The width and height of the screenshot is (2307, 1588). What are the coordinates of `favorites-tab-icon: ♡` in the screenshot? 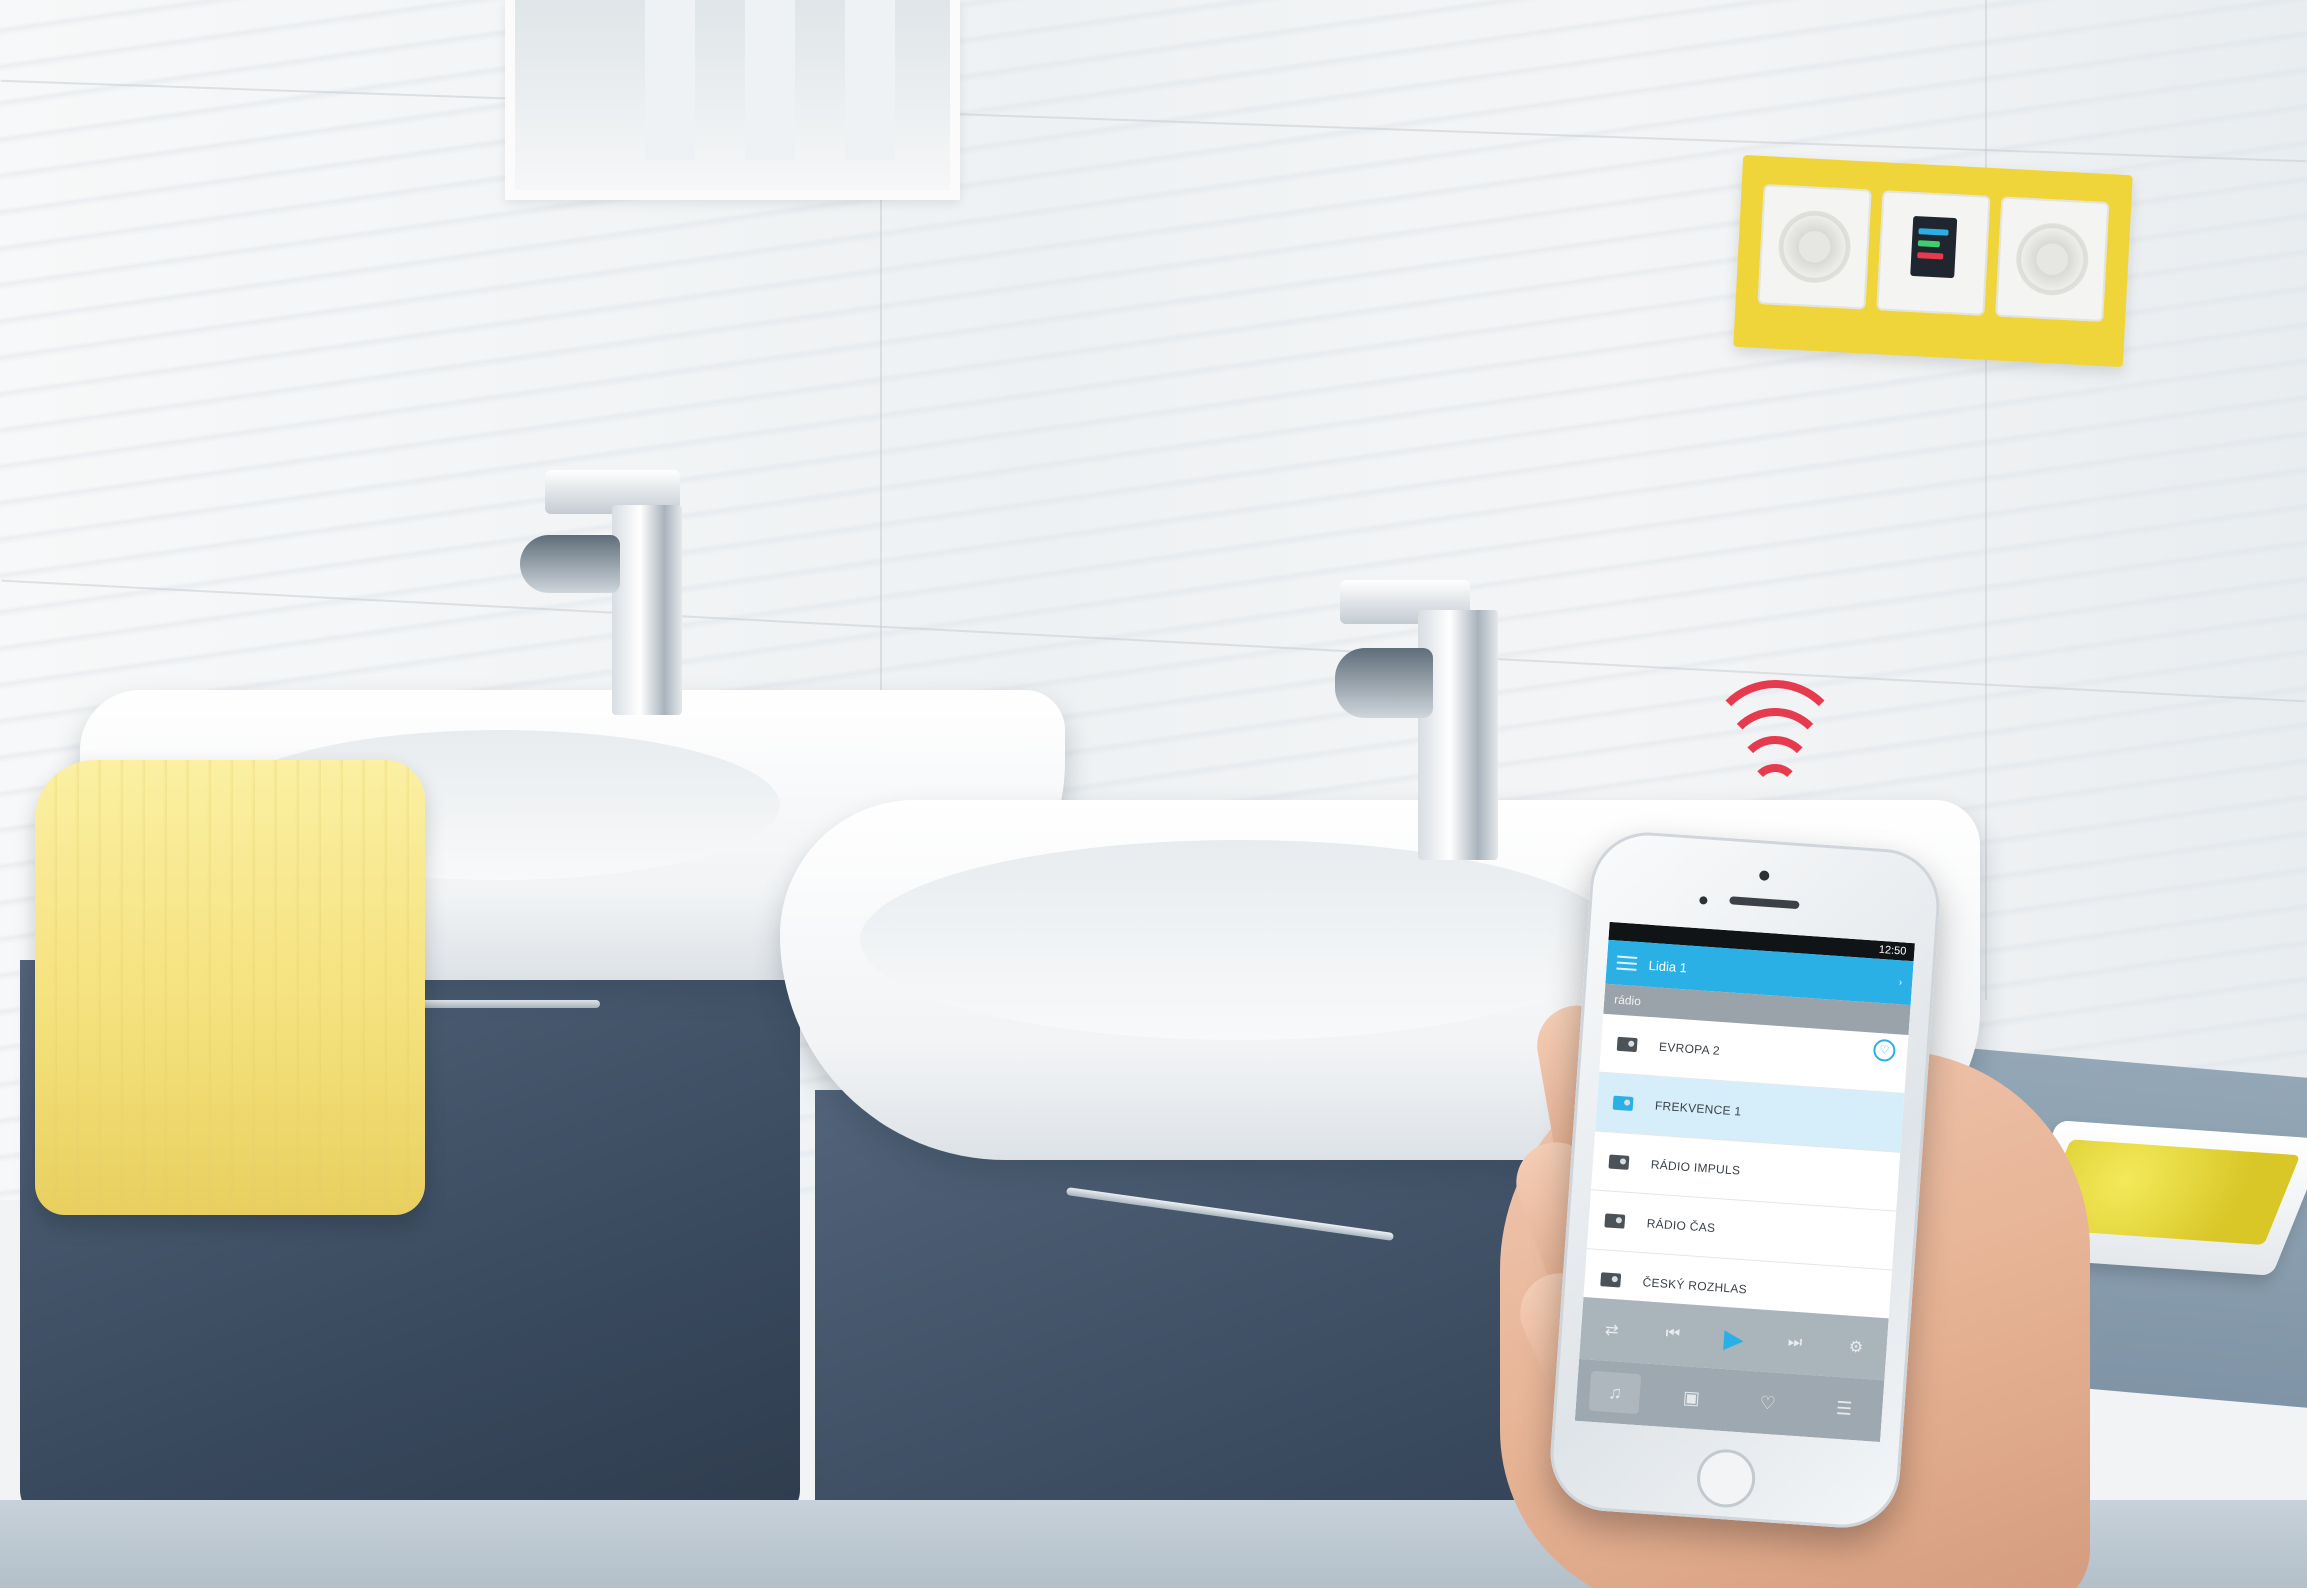 It's located at (1767, 1402).